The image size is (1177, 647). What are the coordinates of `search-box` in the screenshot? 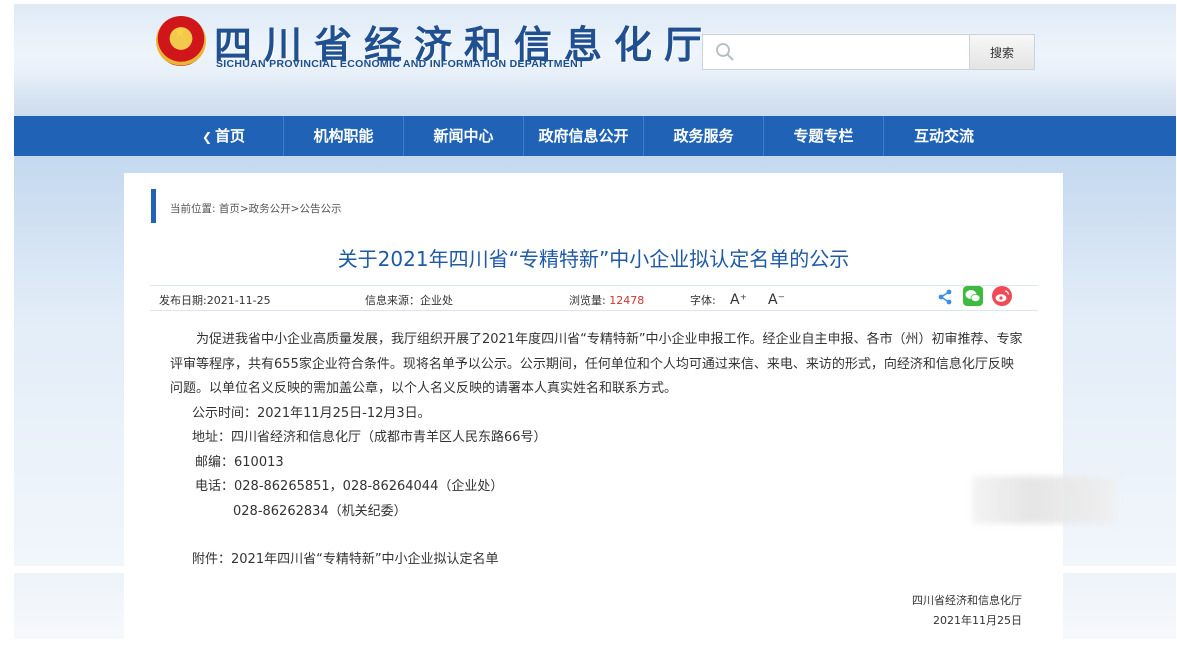 It's located at (836, 52).